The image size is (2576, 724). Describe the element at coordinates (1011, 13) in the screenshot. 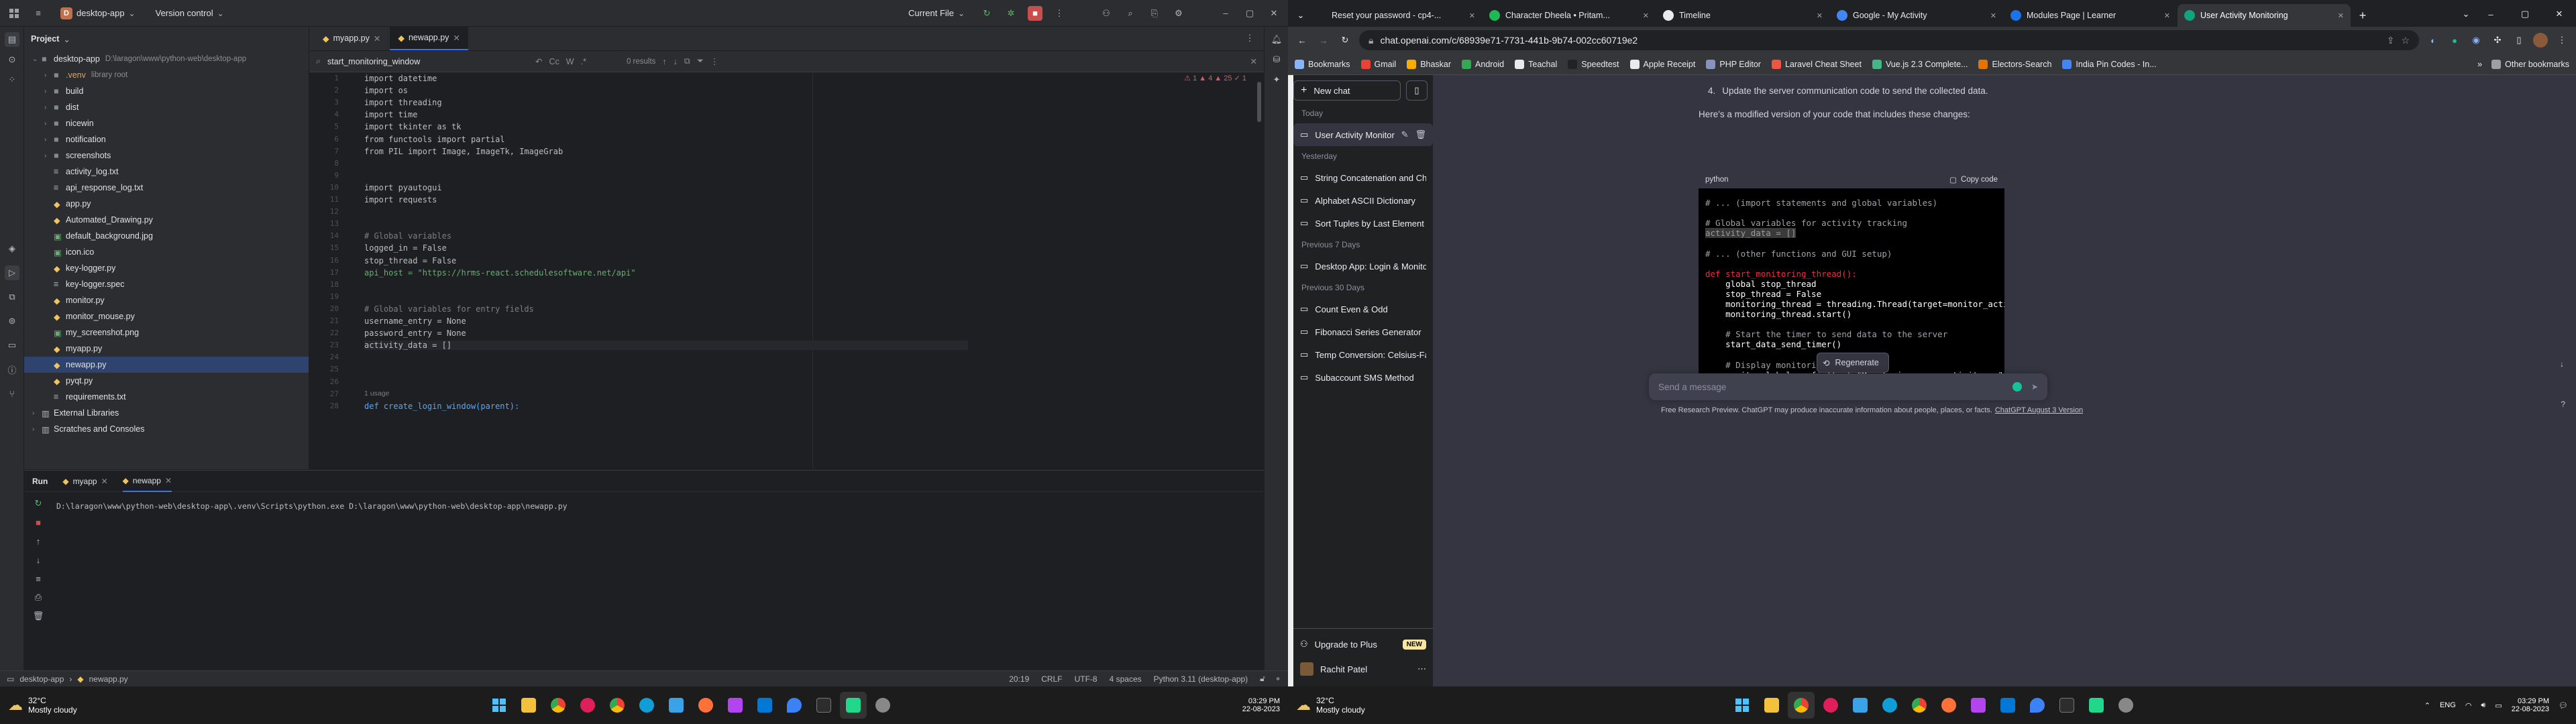

I see `debug-icon: ✲` at that location.